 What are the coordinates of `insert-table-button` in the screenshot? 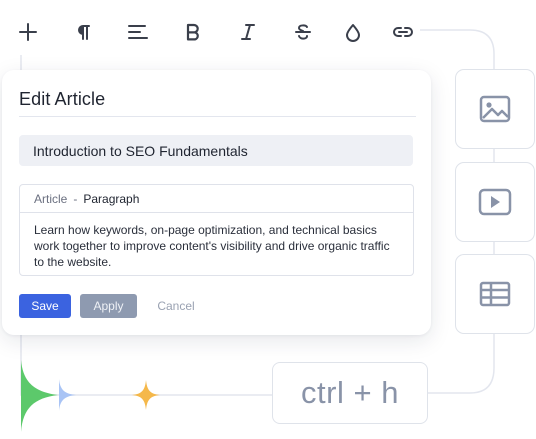 It's located at (495, 294).